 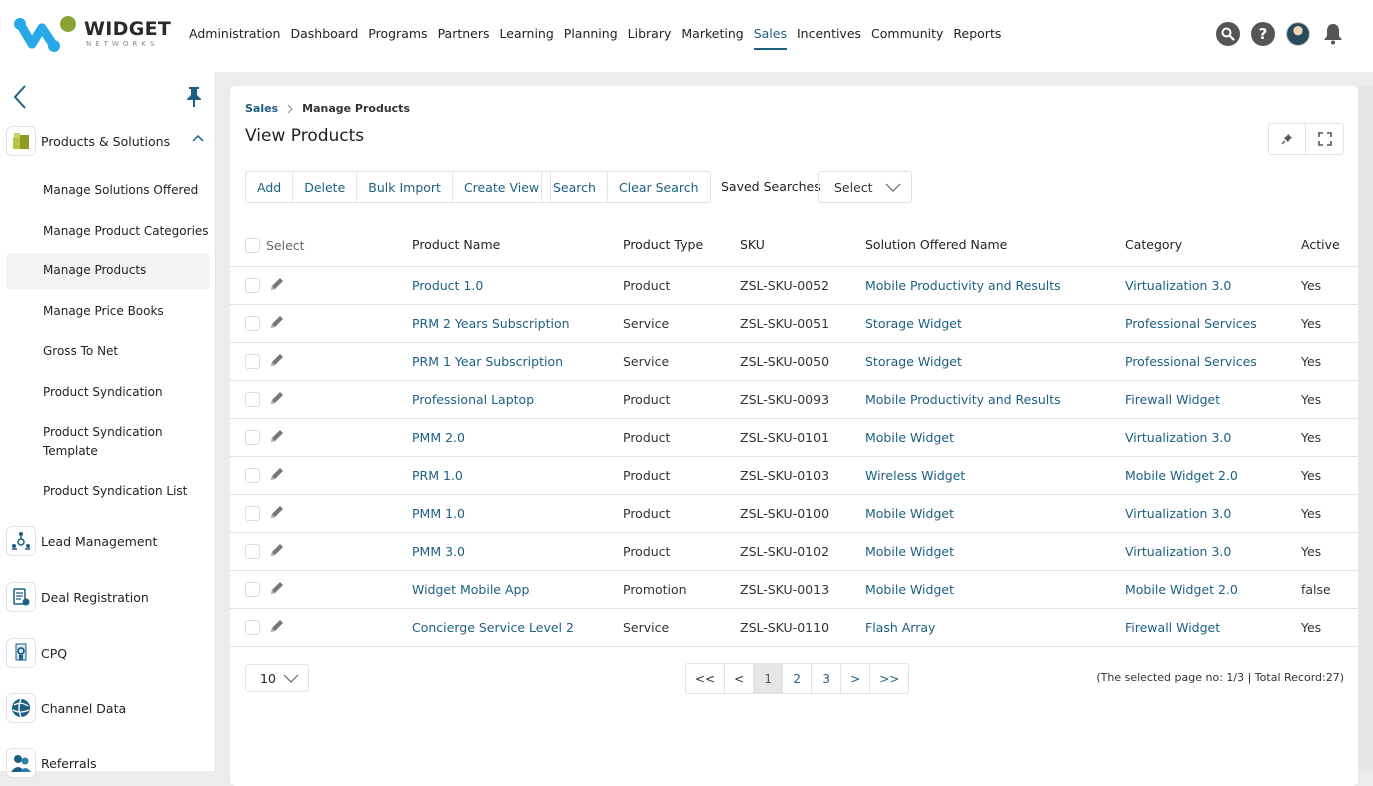 What do you see at coordinates (740, 678) in the screenshot?
I see `prev-page-button: <` at bounding box center [740, 678].